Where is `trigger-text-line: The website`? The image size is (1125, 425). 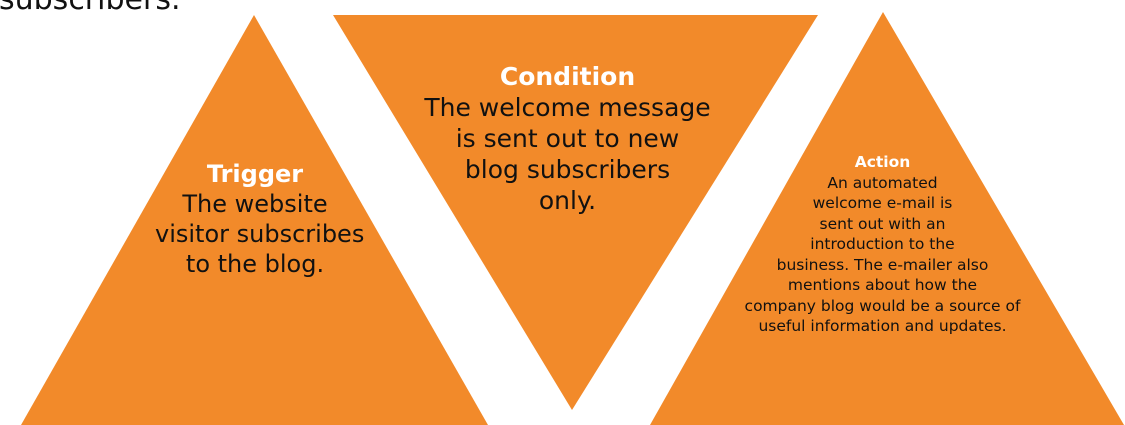
trigger-text-line: The website is located at coordinates (255, 204).